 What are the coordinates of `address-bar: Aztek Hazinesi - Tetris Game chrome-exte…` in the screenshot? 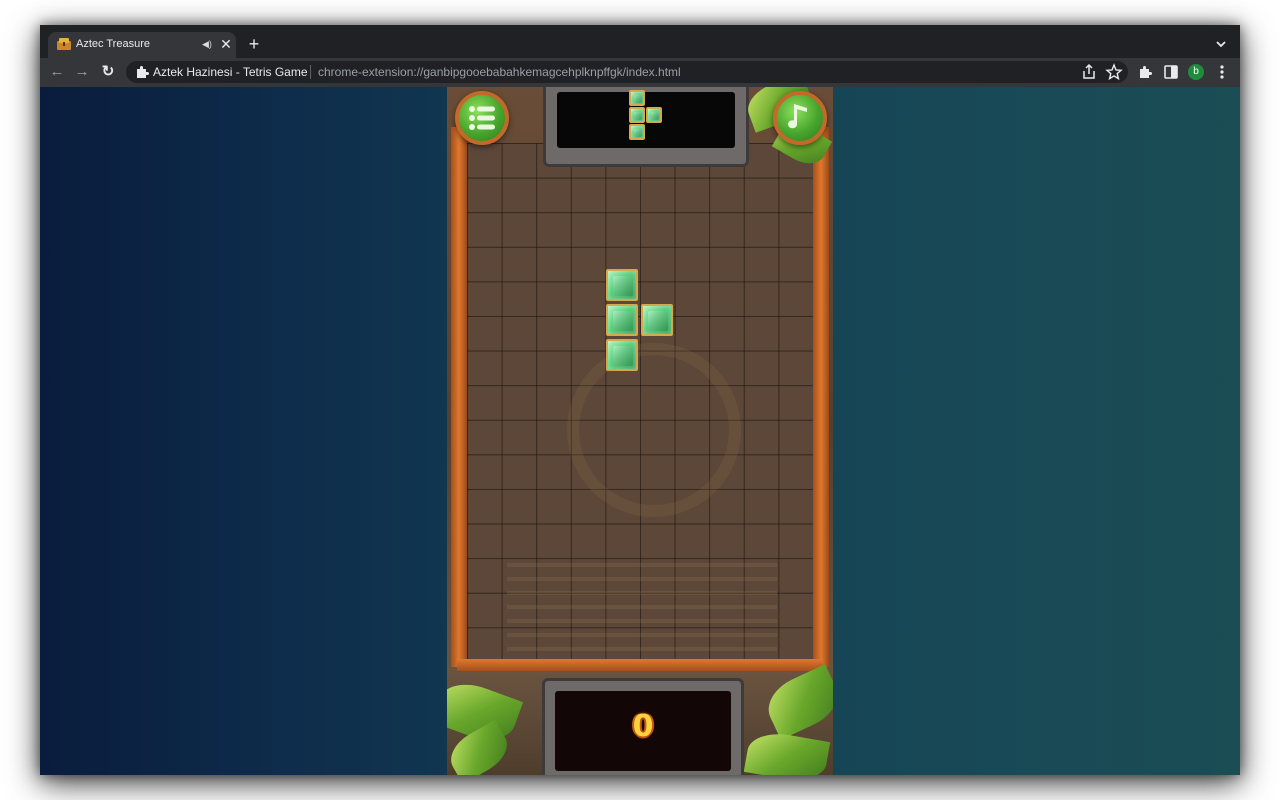 It's located at (627, 72).